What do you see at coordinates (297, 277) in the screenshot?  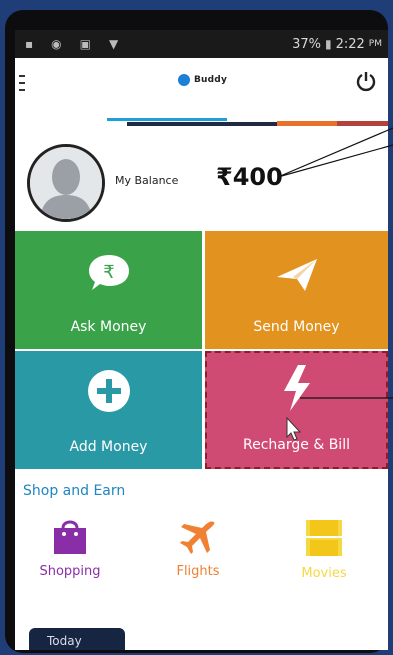 I see `paper-plane-icon` at bounding box center [297, 277].